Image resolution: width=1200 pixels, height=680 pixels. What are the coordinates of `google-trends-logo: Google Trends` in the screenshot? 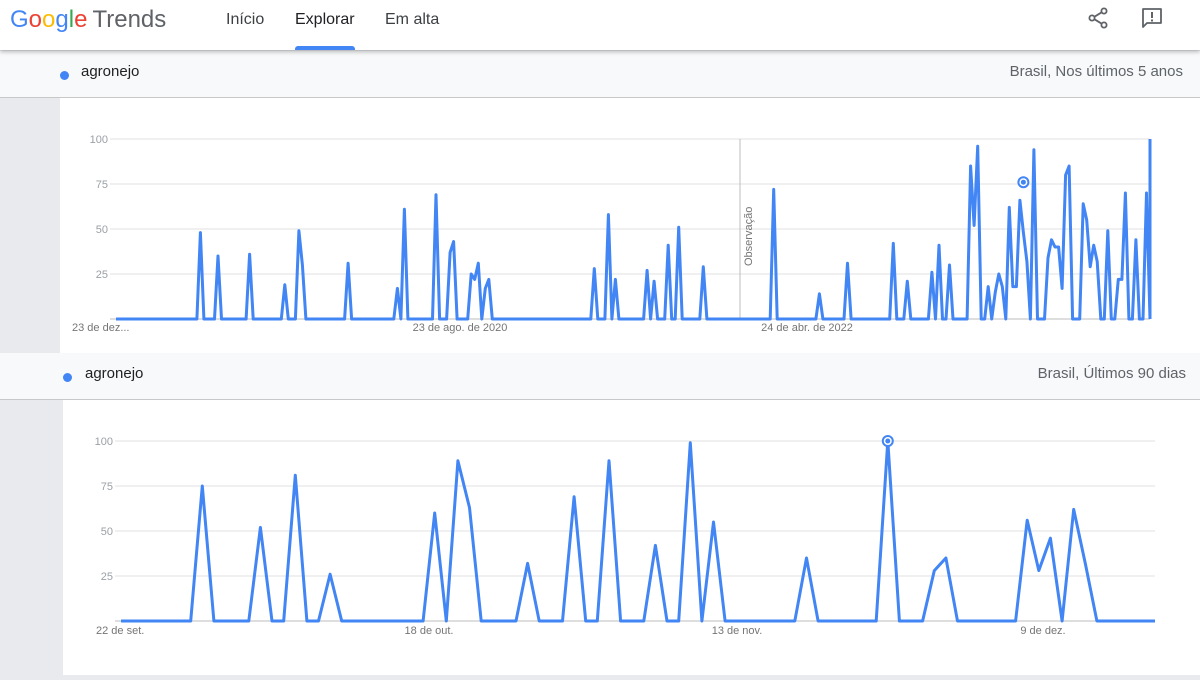 It's located at (88, 20).